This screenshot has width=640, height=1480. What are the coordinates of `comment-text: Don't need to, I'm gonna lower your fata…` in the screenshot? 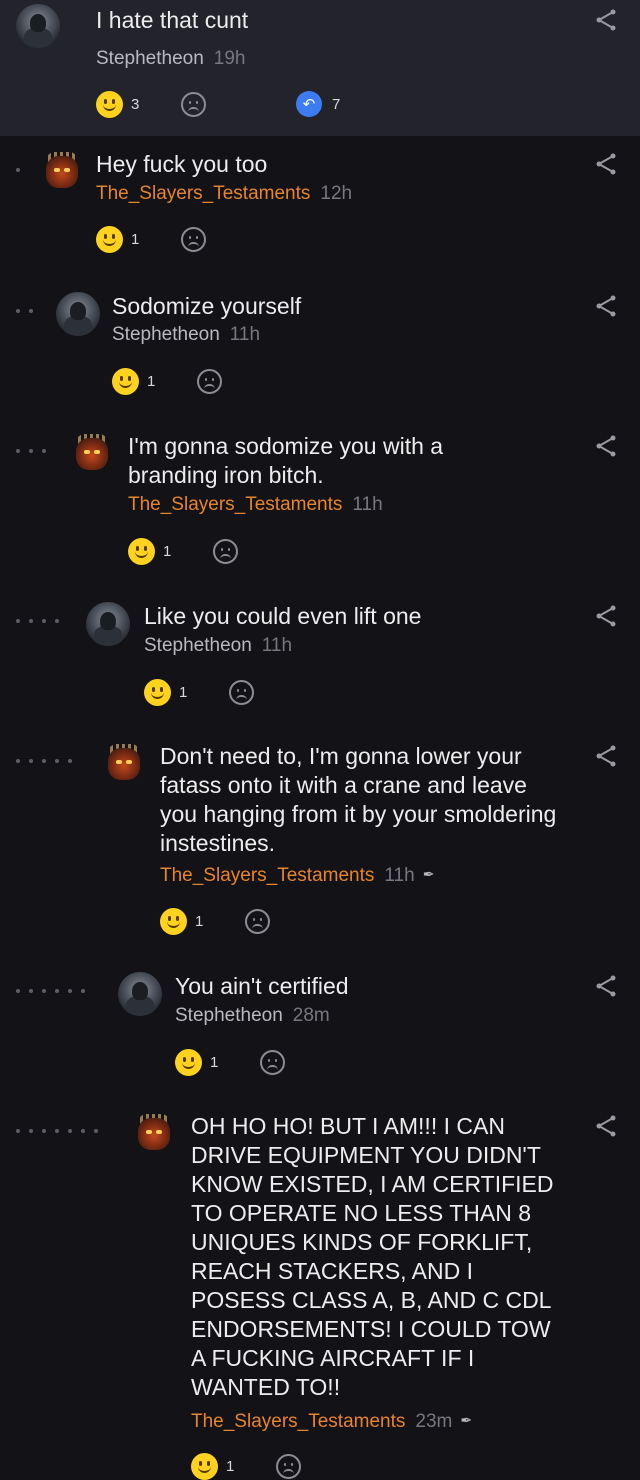 It's located at (358, 799).